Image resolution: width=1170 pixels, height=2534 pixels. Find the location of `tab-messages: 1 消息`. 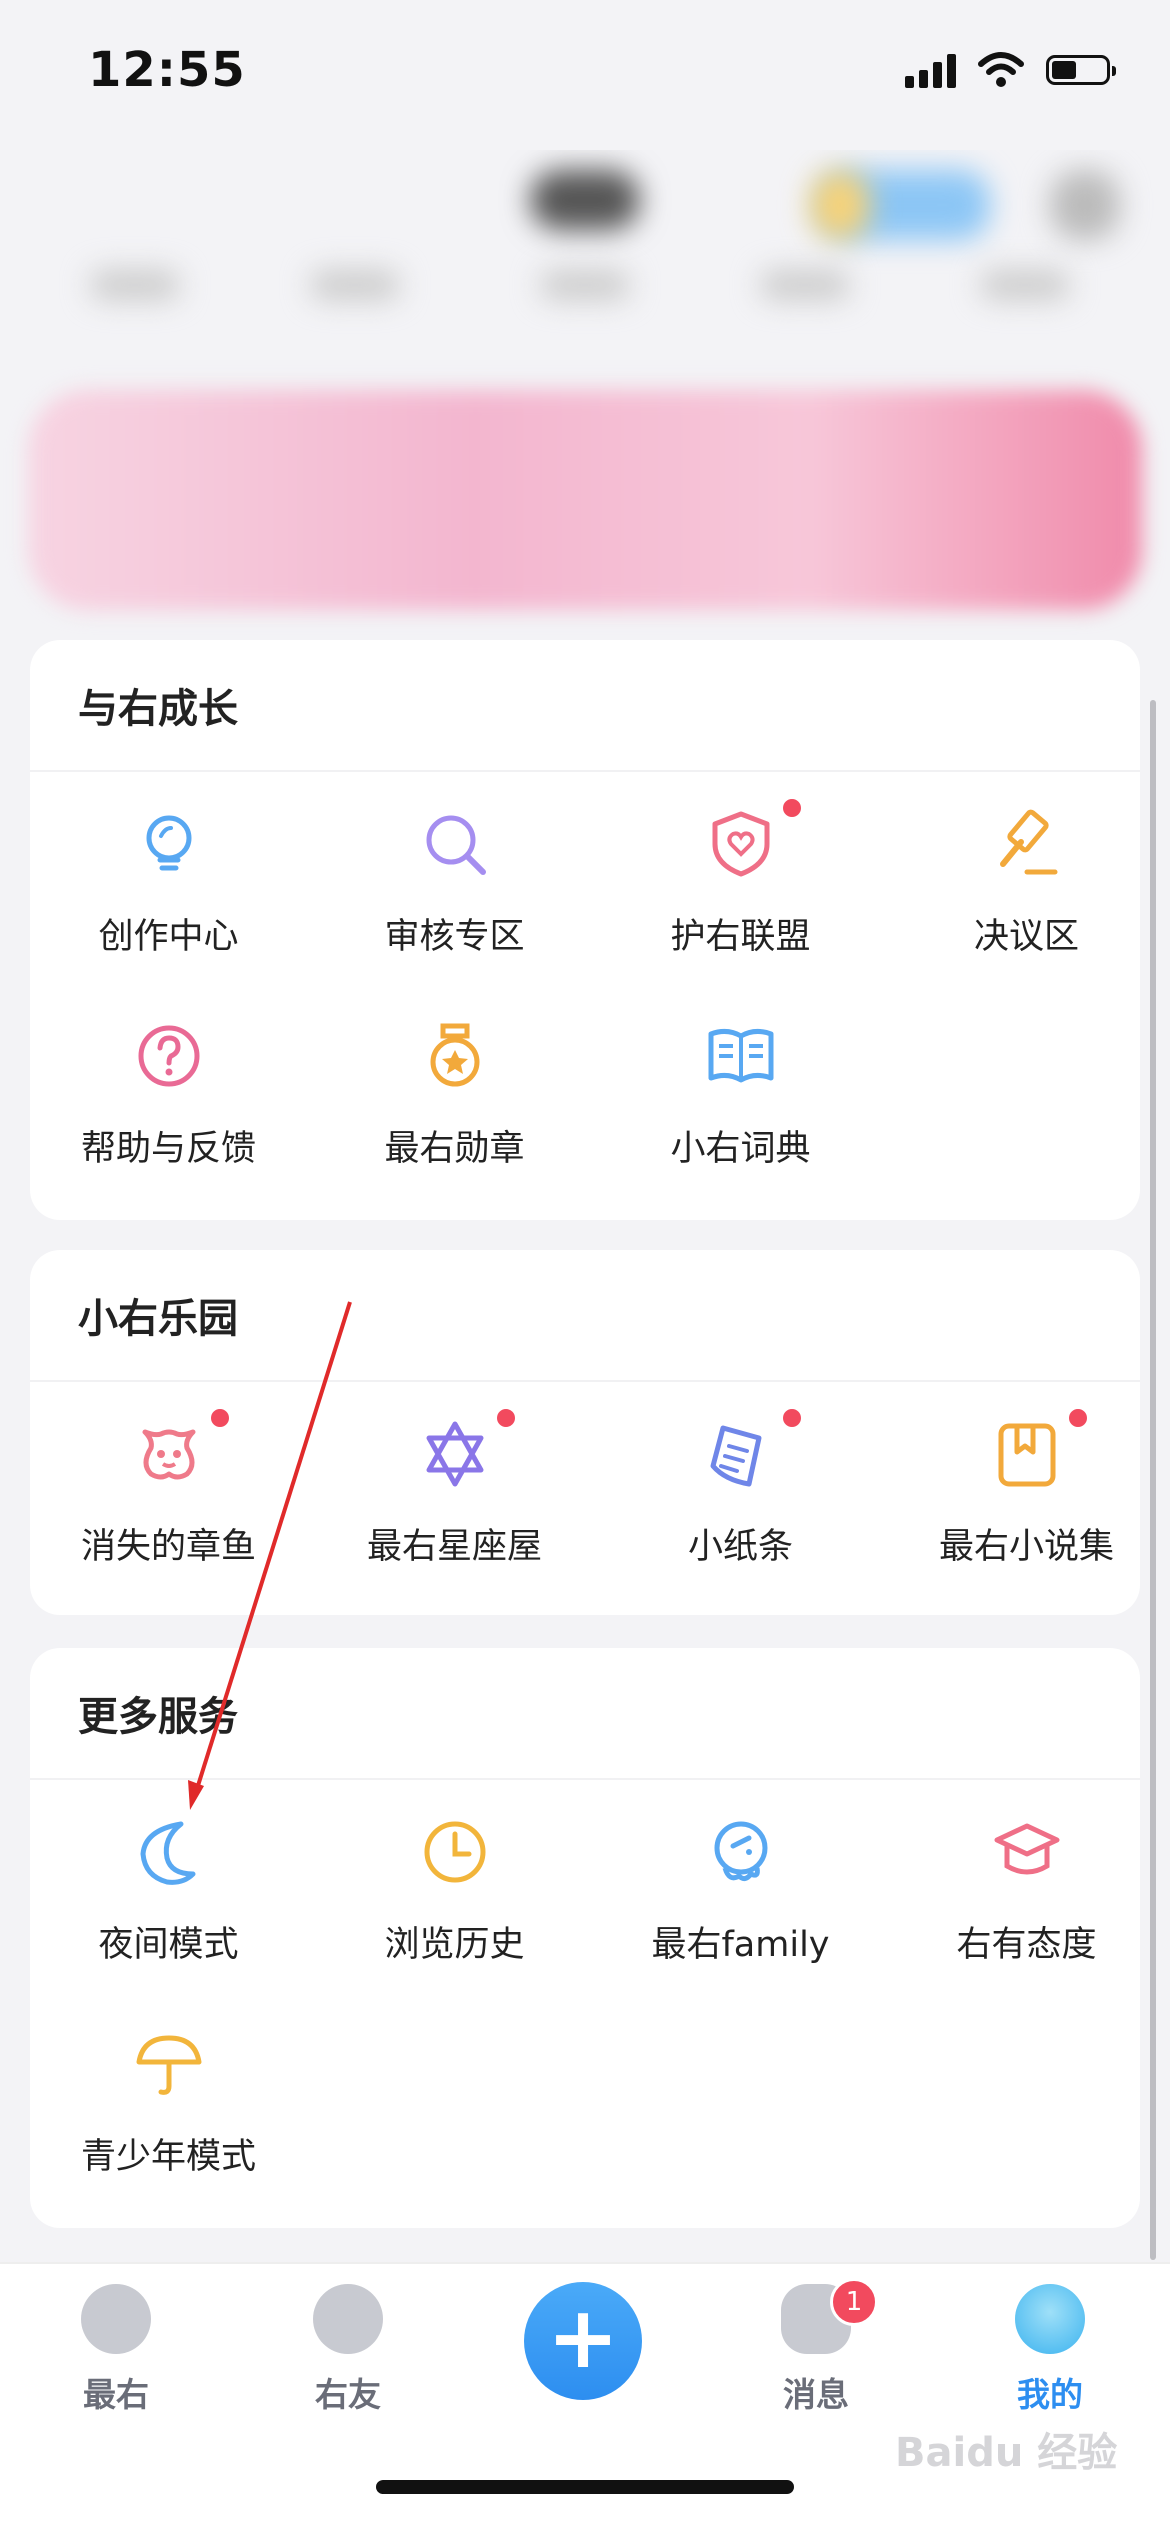

tab-messages: 1 消息 is located at coordinates (816, 2347).